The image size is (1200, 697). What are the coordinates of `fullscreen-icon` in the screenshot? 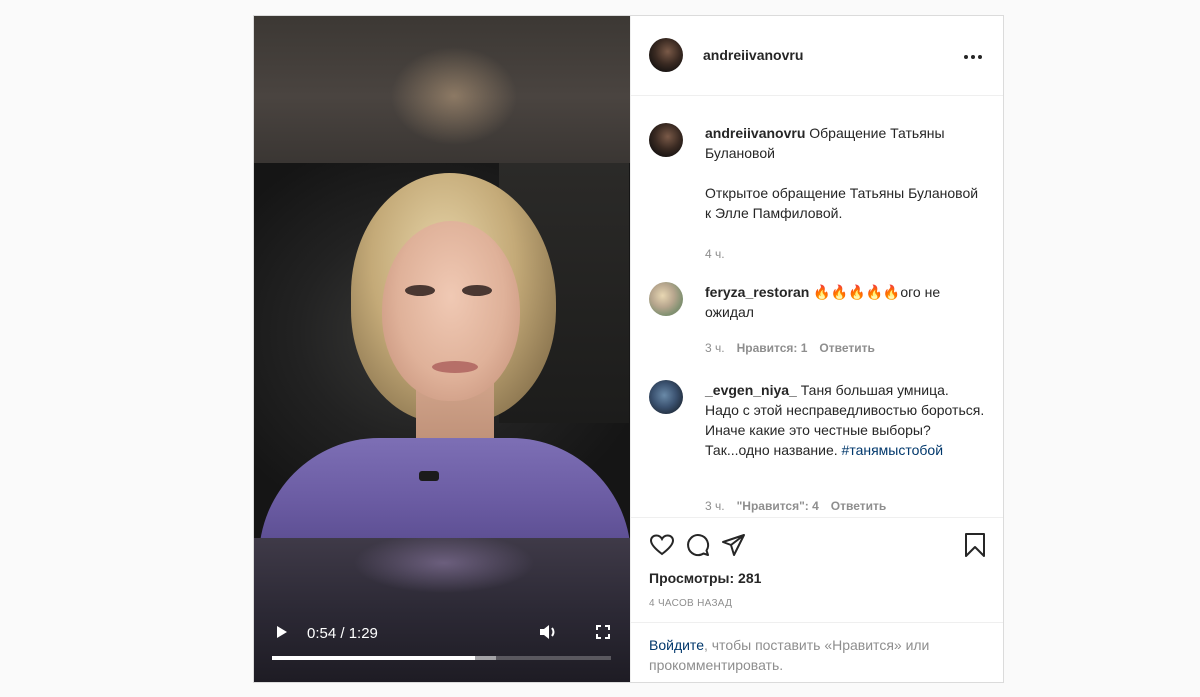 It's located at (603, 632).